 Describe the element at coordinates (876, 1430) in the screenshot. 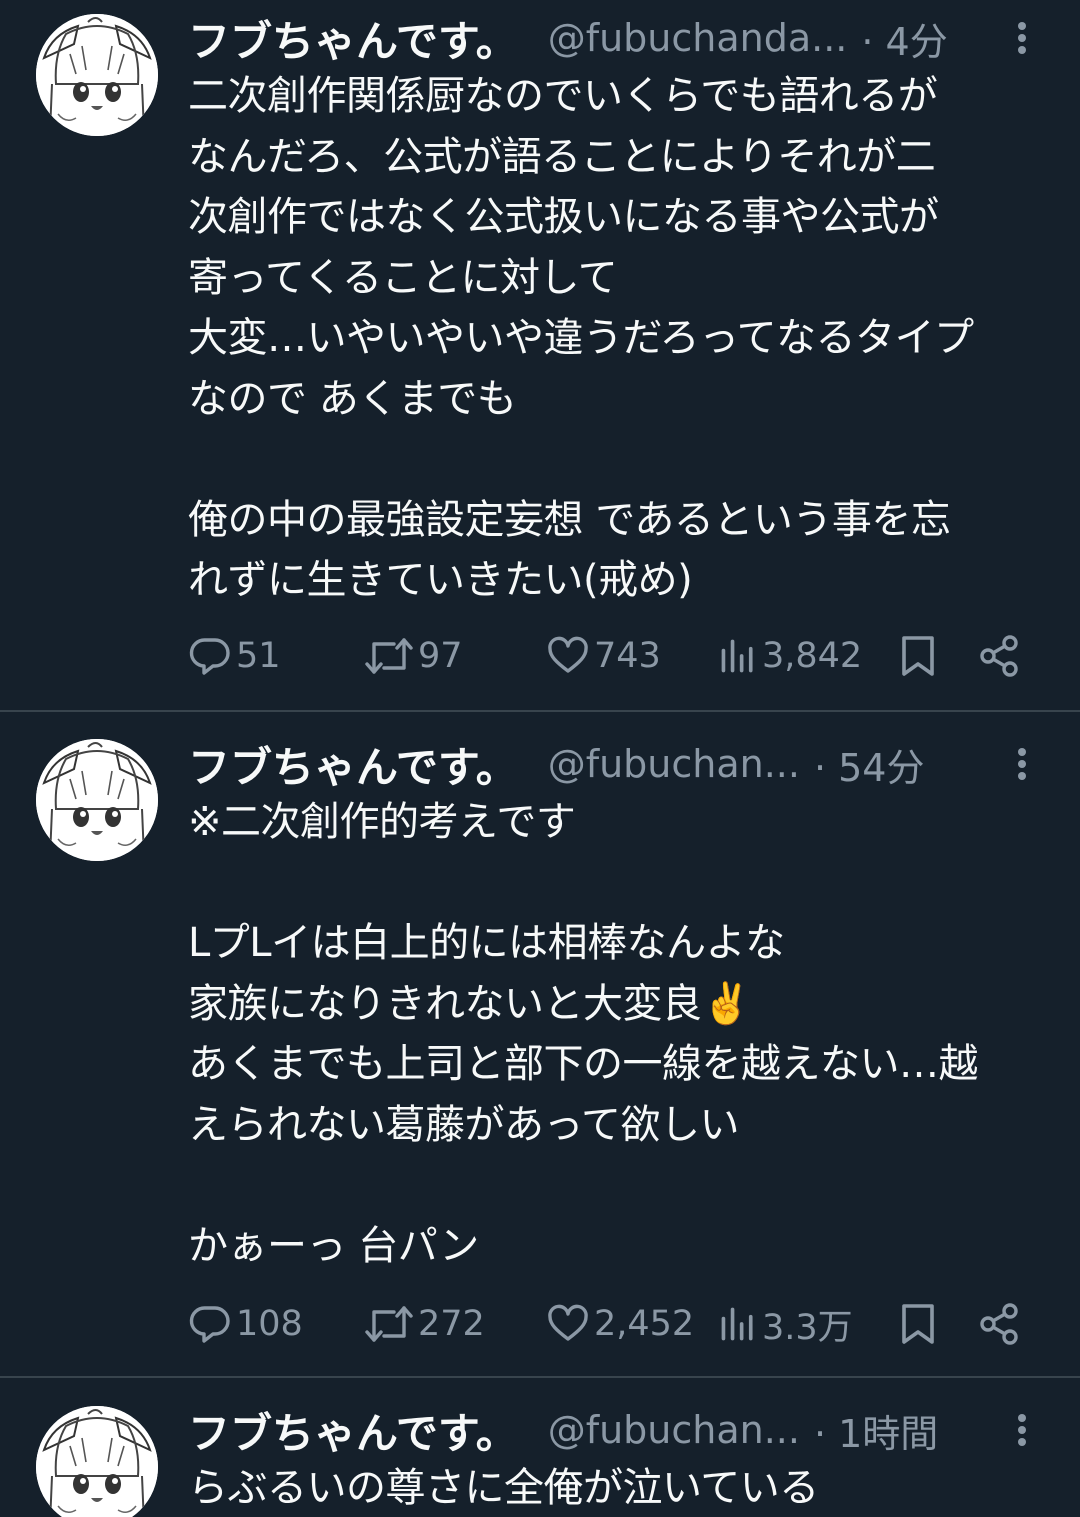

I see `timestamp: · 1時間` at that location.